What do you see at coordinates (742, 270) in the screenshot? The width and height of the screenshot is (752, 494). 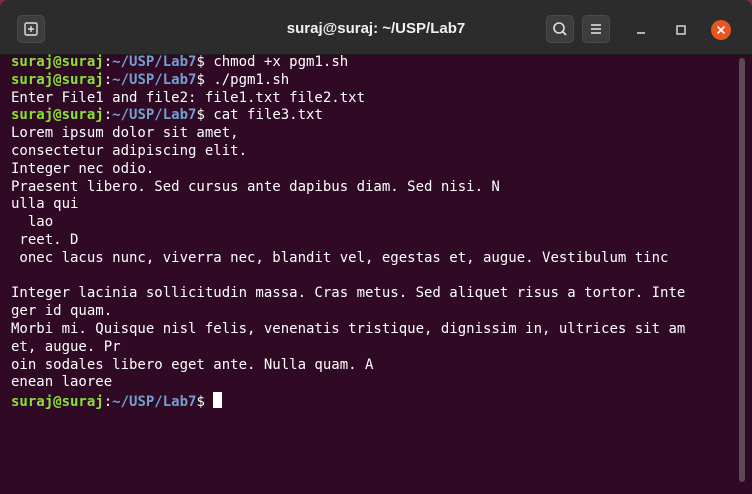 I see `scrollbar` at bounding box center [742, 270].